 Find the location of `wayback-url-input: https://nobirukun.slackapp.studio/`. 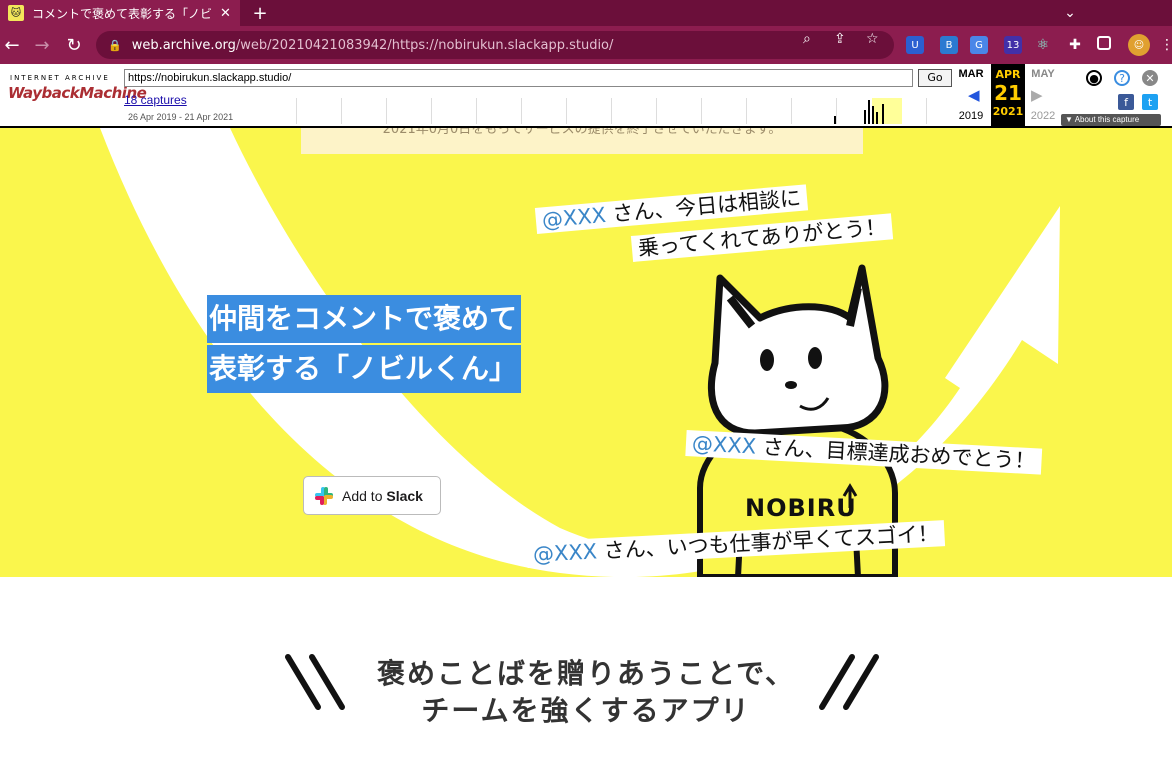

wayback-url-input: https://nobirukun.slackapp.studio/ is located at coordinates (518, 78).